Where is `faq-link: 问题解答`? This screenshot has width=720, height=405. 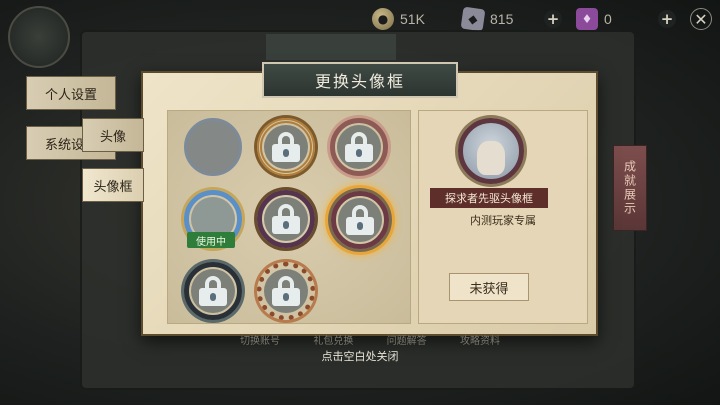
faq-link: 问题解答 is located at coordinates (407, 340).